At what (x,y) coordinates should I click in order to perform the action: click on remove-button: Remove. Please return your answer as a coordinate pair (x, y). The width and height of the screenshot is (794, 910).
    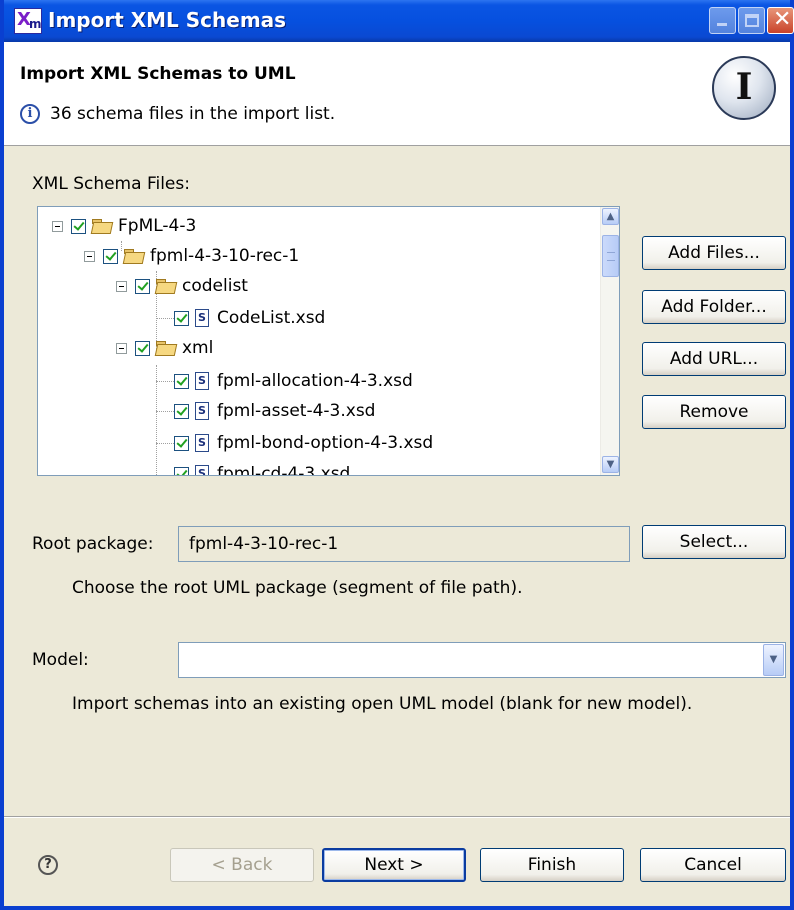
    Looking at the image, I should click on (714, 412).